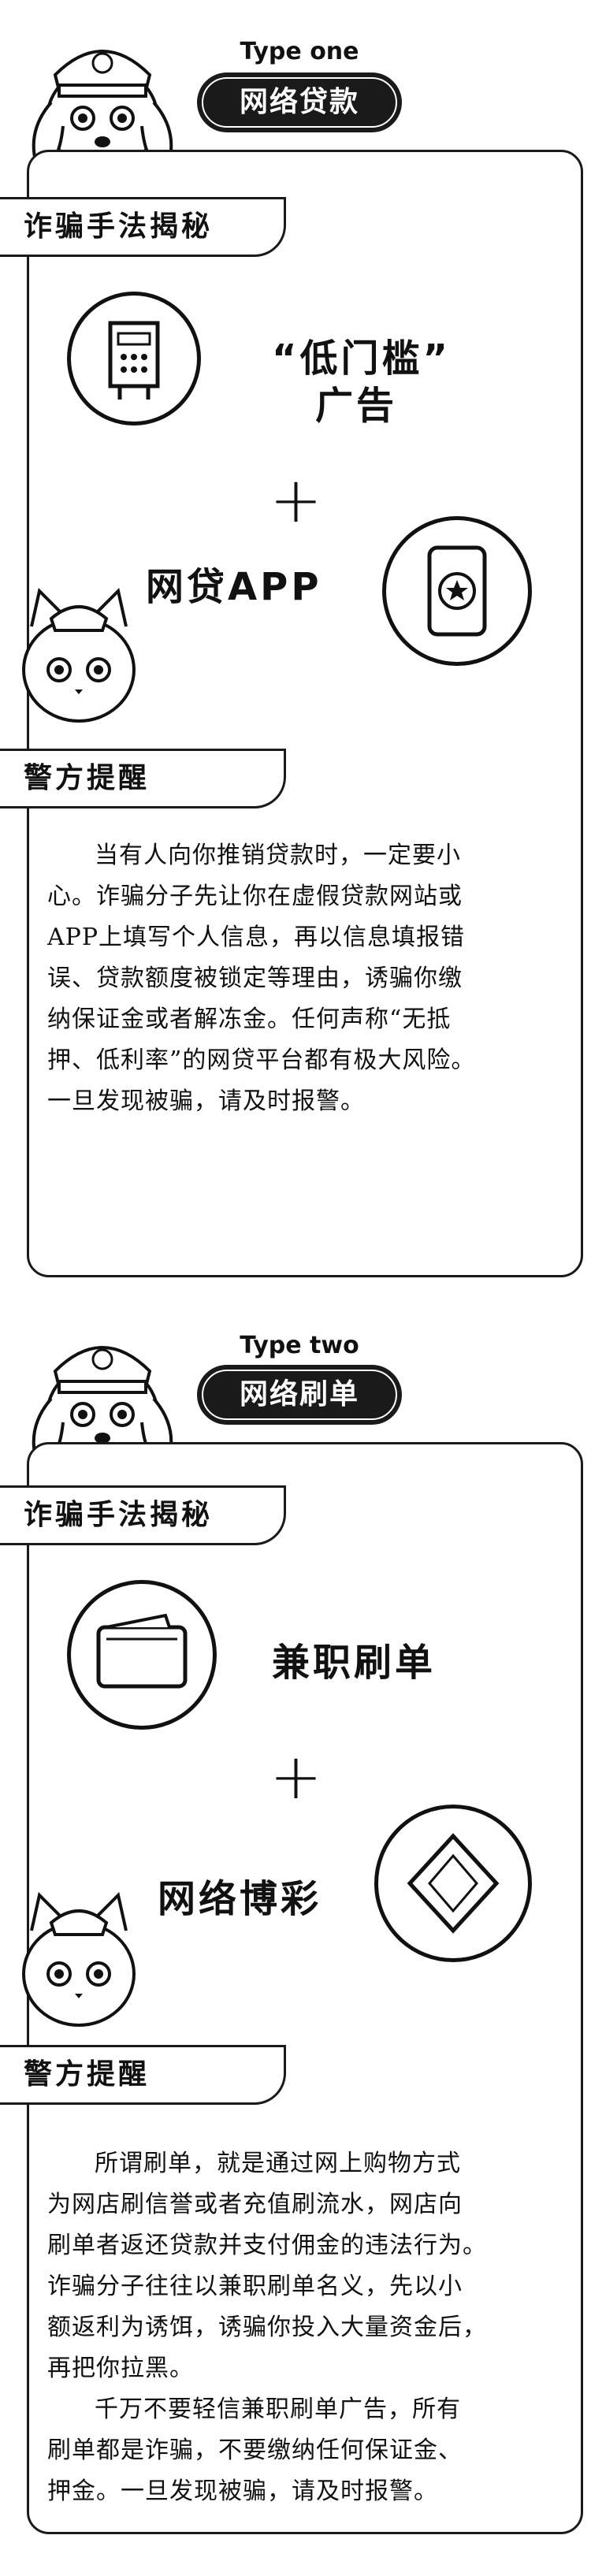  Describe the element at coordinates (240, 1899) in the screenshot. I see `gamble-label: 网络博彩` at that location.